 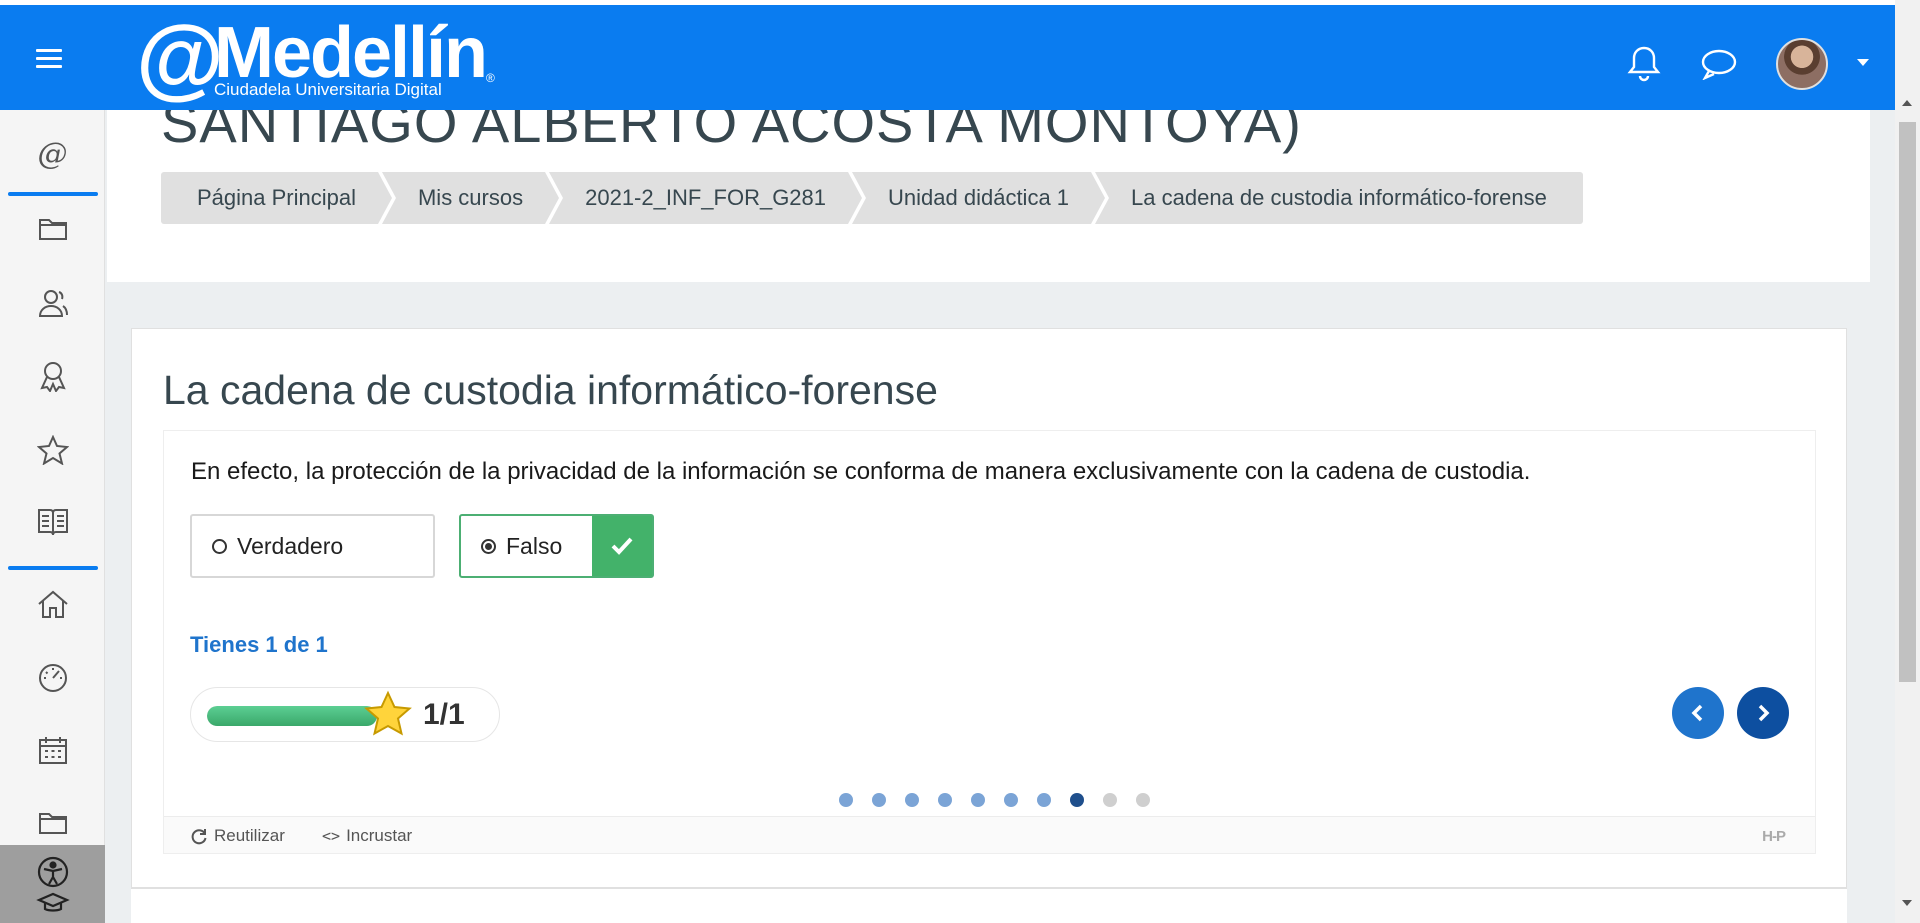 What do you see at coordinates (989, 834) in the screenshot?
I see `h5p-footer: Reutilizar <> Incrustar H-P` at bounding box center [989, 834].